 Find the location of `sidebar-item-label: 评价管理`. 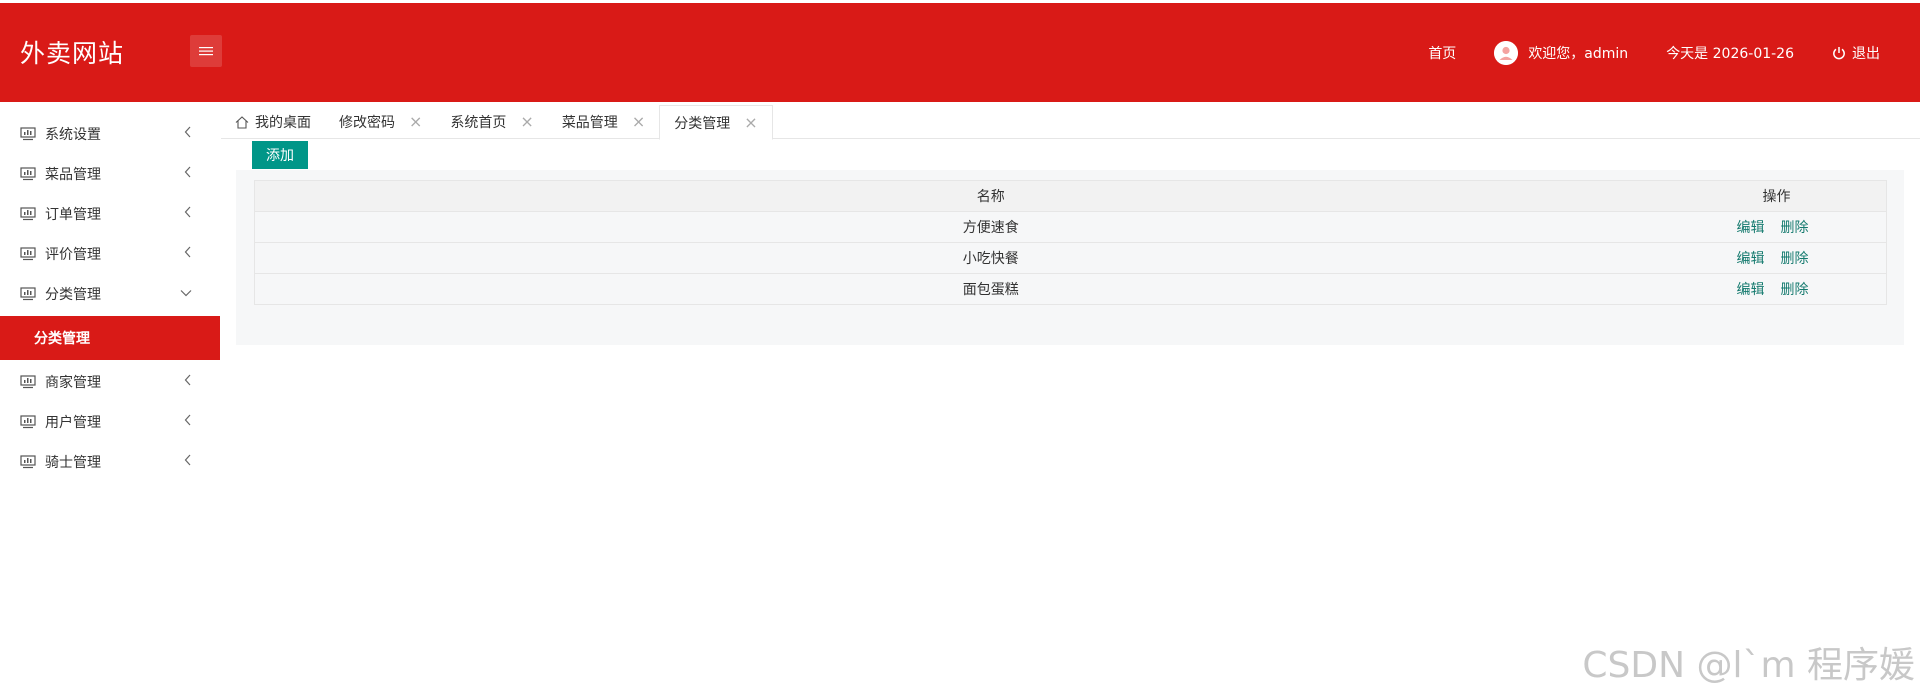

sidebar-item-label: 评价管理 is located at coordinates (73, 255).